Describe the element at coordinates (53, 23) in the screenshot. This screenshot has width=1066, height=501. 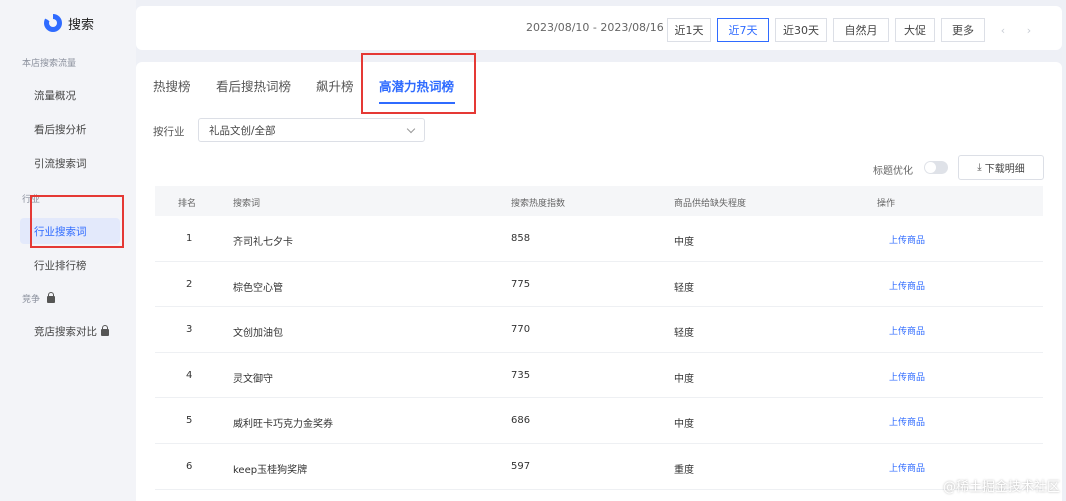
I see `search-logo-icon` at that location.